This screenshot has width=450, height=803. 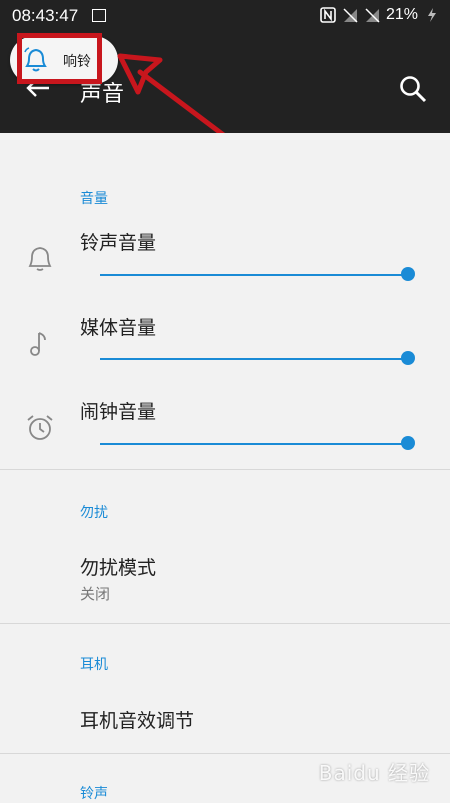 I want to click on dnd-mode-value: 关闭, so click(x=95, y=594).